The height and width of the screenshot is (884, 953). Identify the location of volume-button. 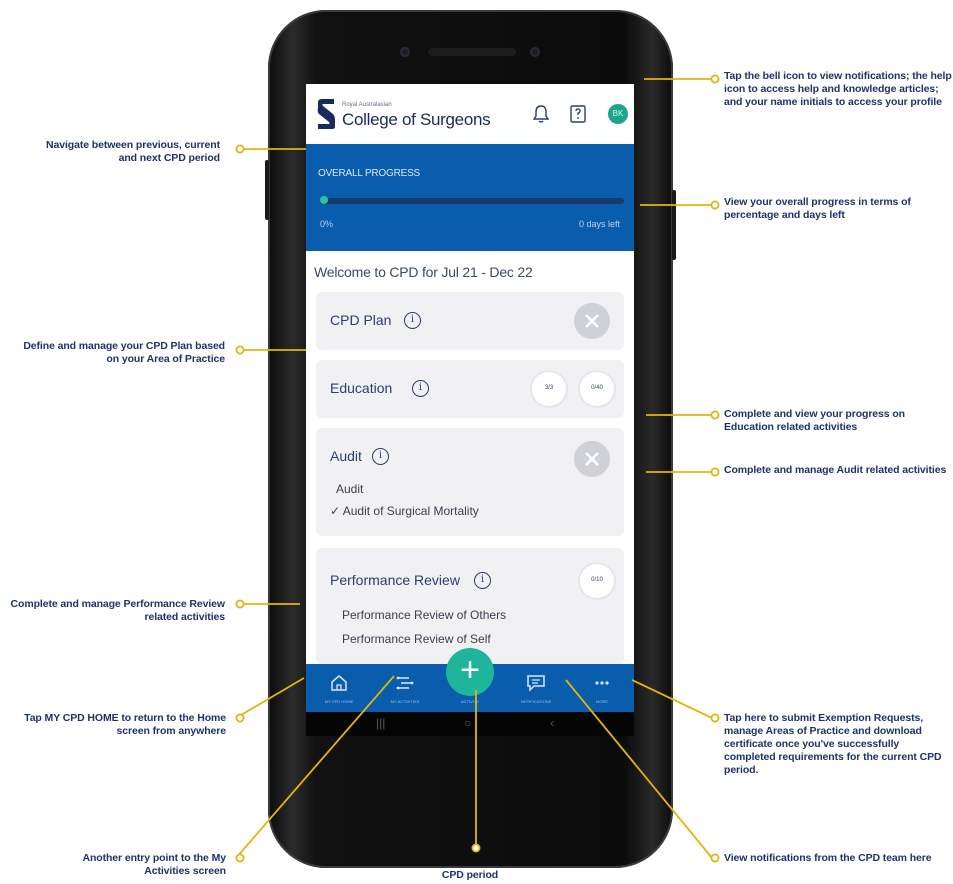
(267, 190).